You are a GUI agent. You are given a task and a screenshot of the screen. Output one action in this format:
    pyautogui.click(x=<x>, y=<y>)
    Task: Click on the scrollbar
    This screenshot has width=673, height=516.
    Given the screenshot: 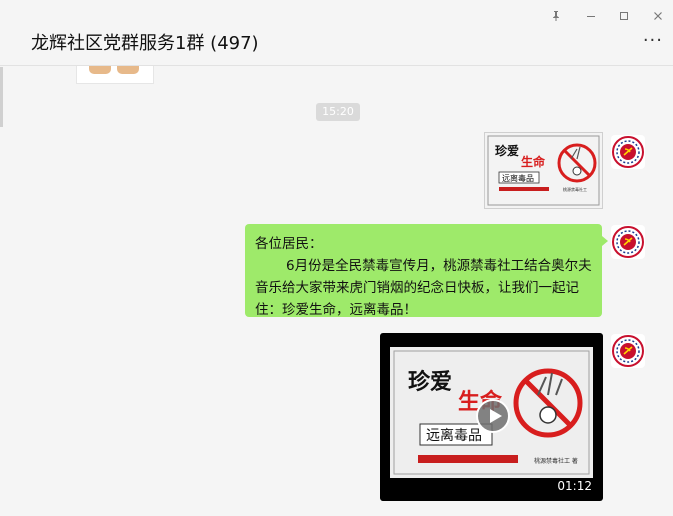 What is the action you would take?
    pyautogui.click(x=1, y=97)
    